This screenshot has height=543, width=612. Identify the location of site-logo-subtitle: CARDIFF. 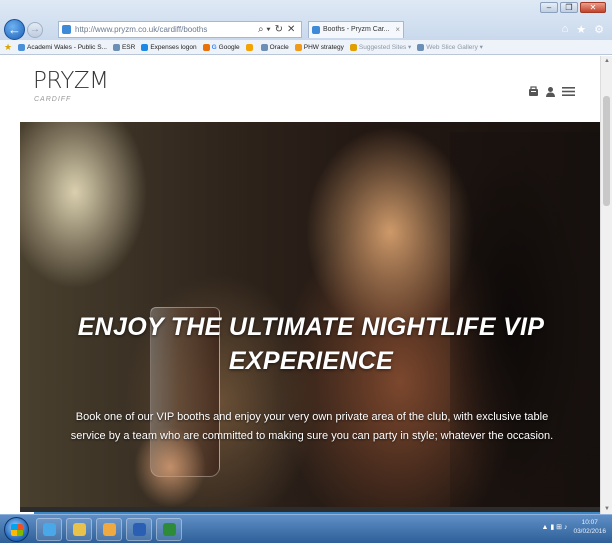
(53, 99).